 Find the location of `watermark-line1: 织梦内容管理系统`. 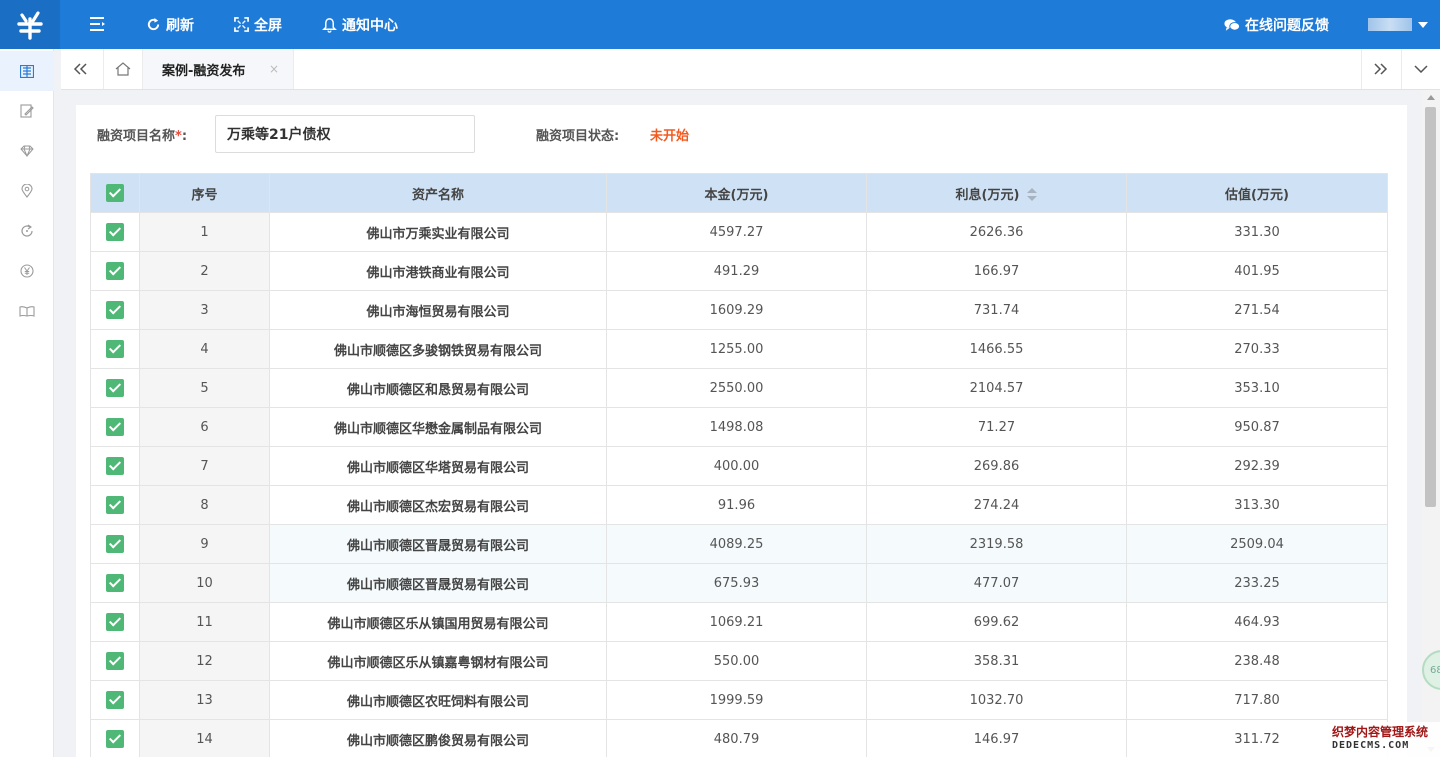

watermark-line1: 织梦内容管理系统 is located at coordinates (1380, 732).